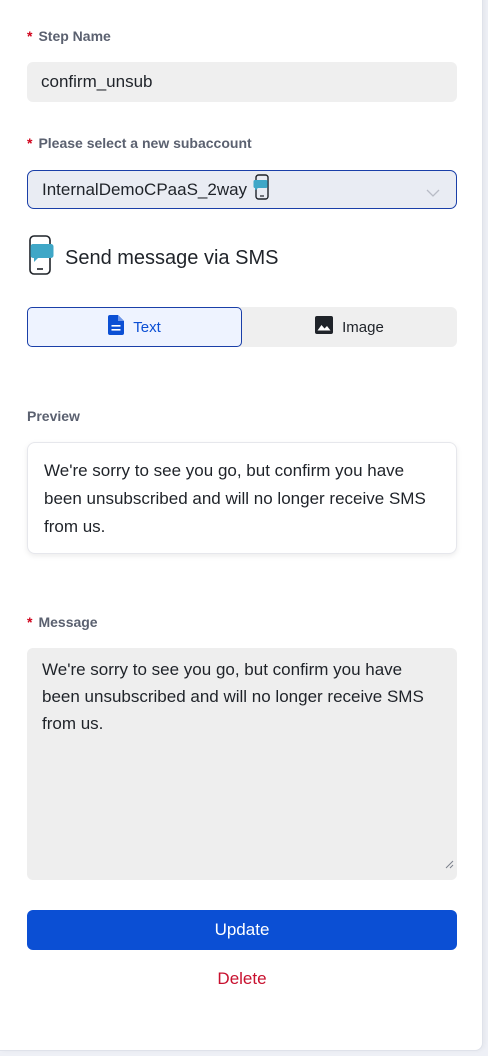 This screenshot has width=488, height=1056. I want to click on subaccount-select: InternalDemoCPaaS_2way, so click(242, 189).